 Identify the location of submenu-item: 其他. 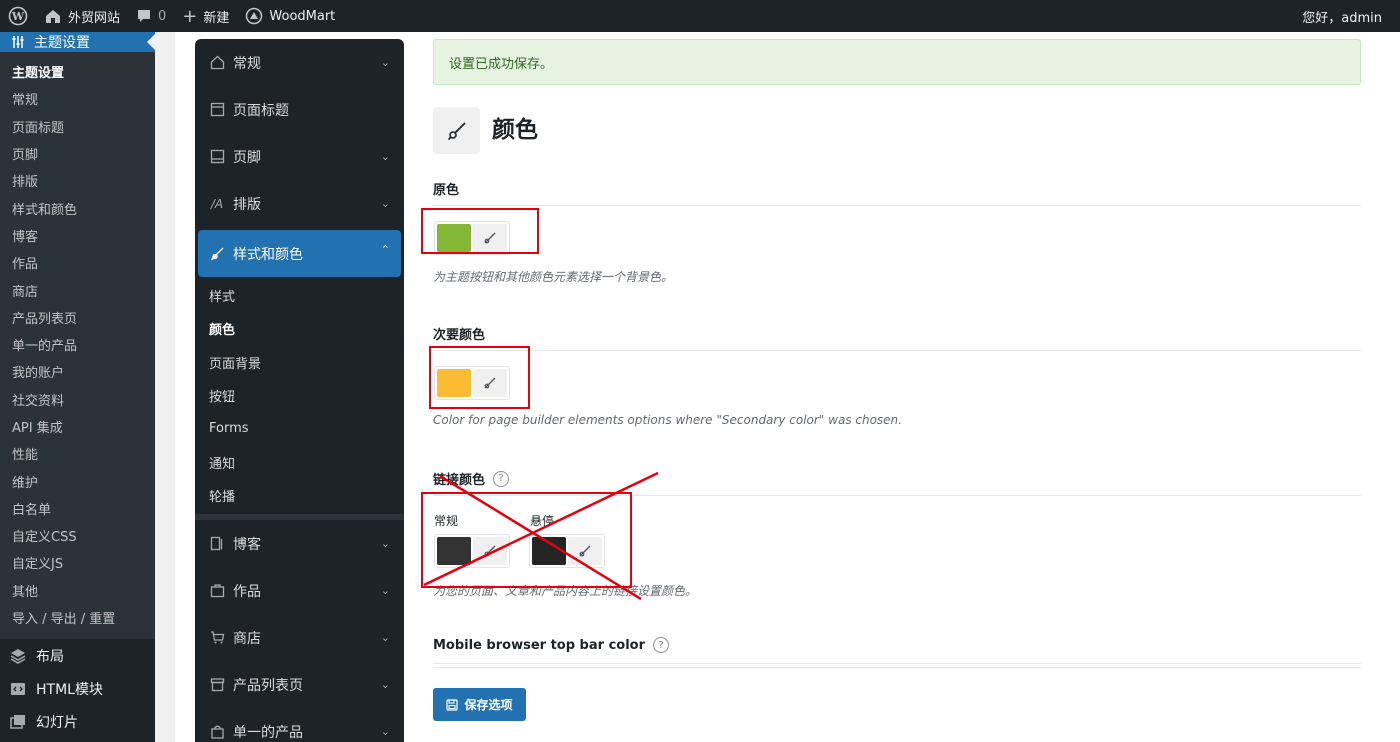
(77, 590).